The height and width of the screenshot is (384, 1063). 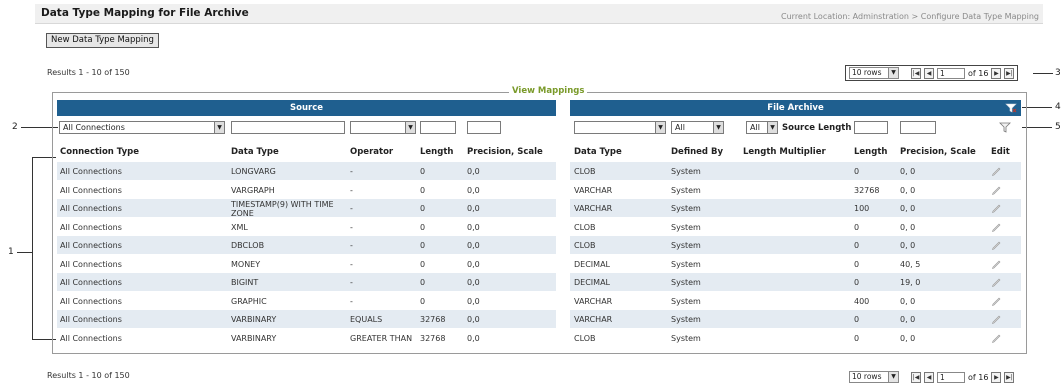 I want to click on col-archive-length: Length, so click(x=870, y=152).